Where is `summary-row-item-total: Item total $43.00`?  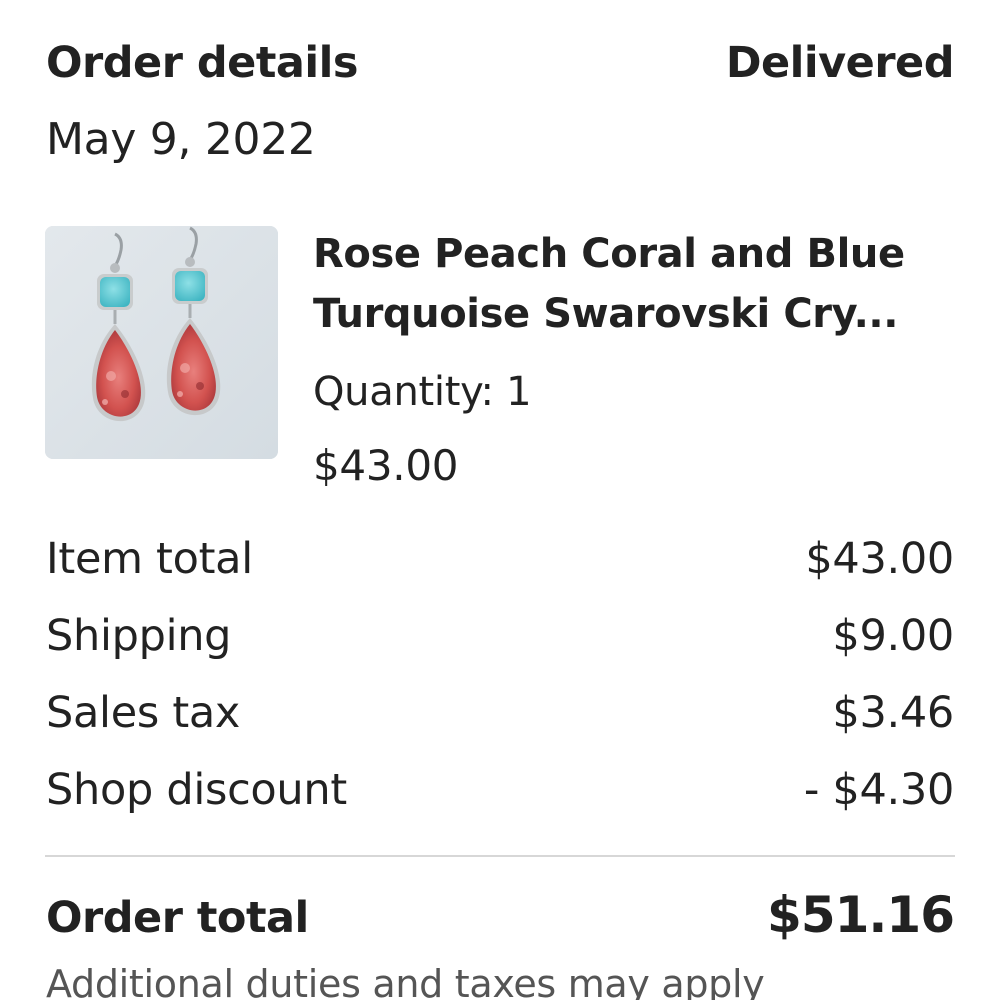 summary-row-item-total: Item total $43.00 is located at coordinates (500, 572).